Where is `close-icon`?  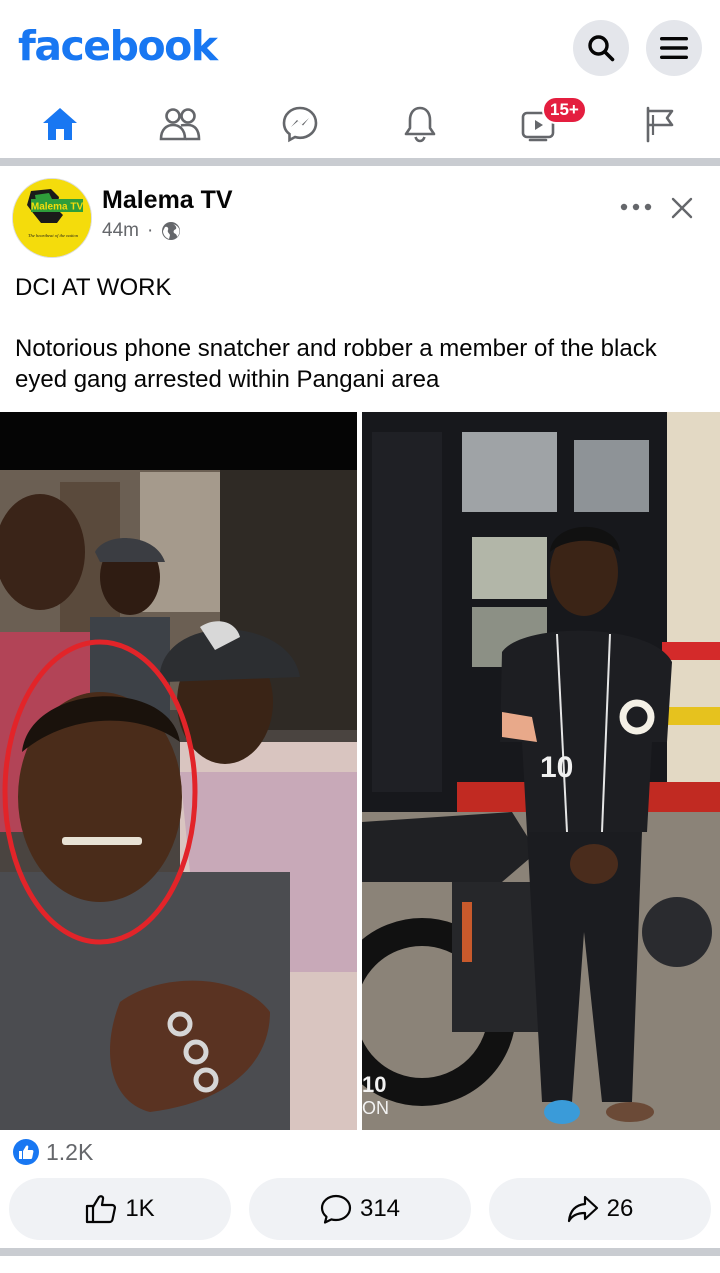
close-icon is located at coordinates (682, 208).